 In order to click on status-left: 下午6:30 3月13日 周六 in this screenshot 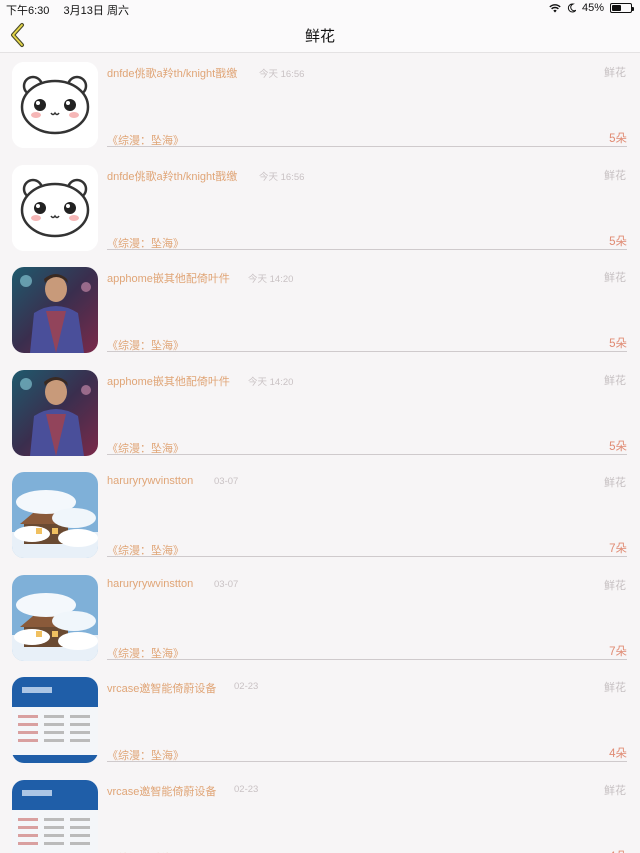, I will do `click(67, 10)`.